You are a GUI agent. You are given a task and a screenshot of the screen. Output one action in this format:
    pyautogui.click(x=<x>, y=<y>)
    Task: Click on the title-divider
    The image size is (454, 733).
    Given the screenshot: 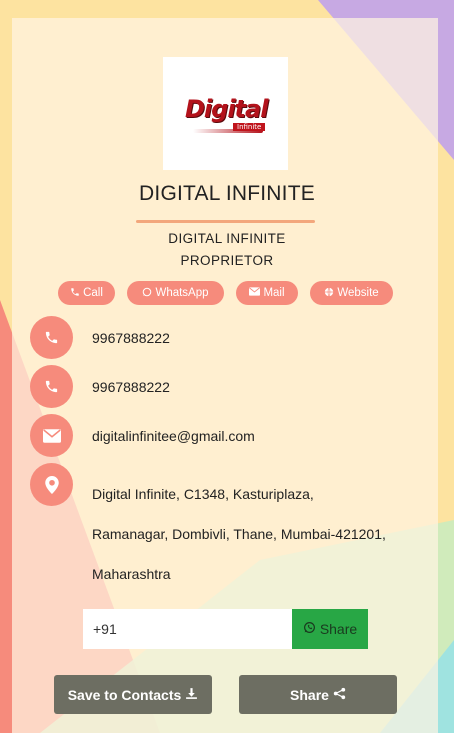 What is the action you would take?
    pyautogui.click(x=225, y=221)
    